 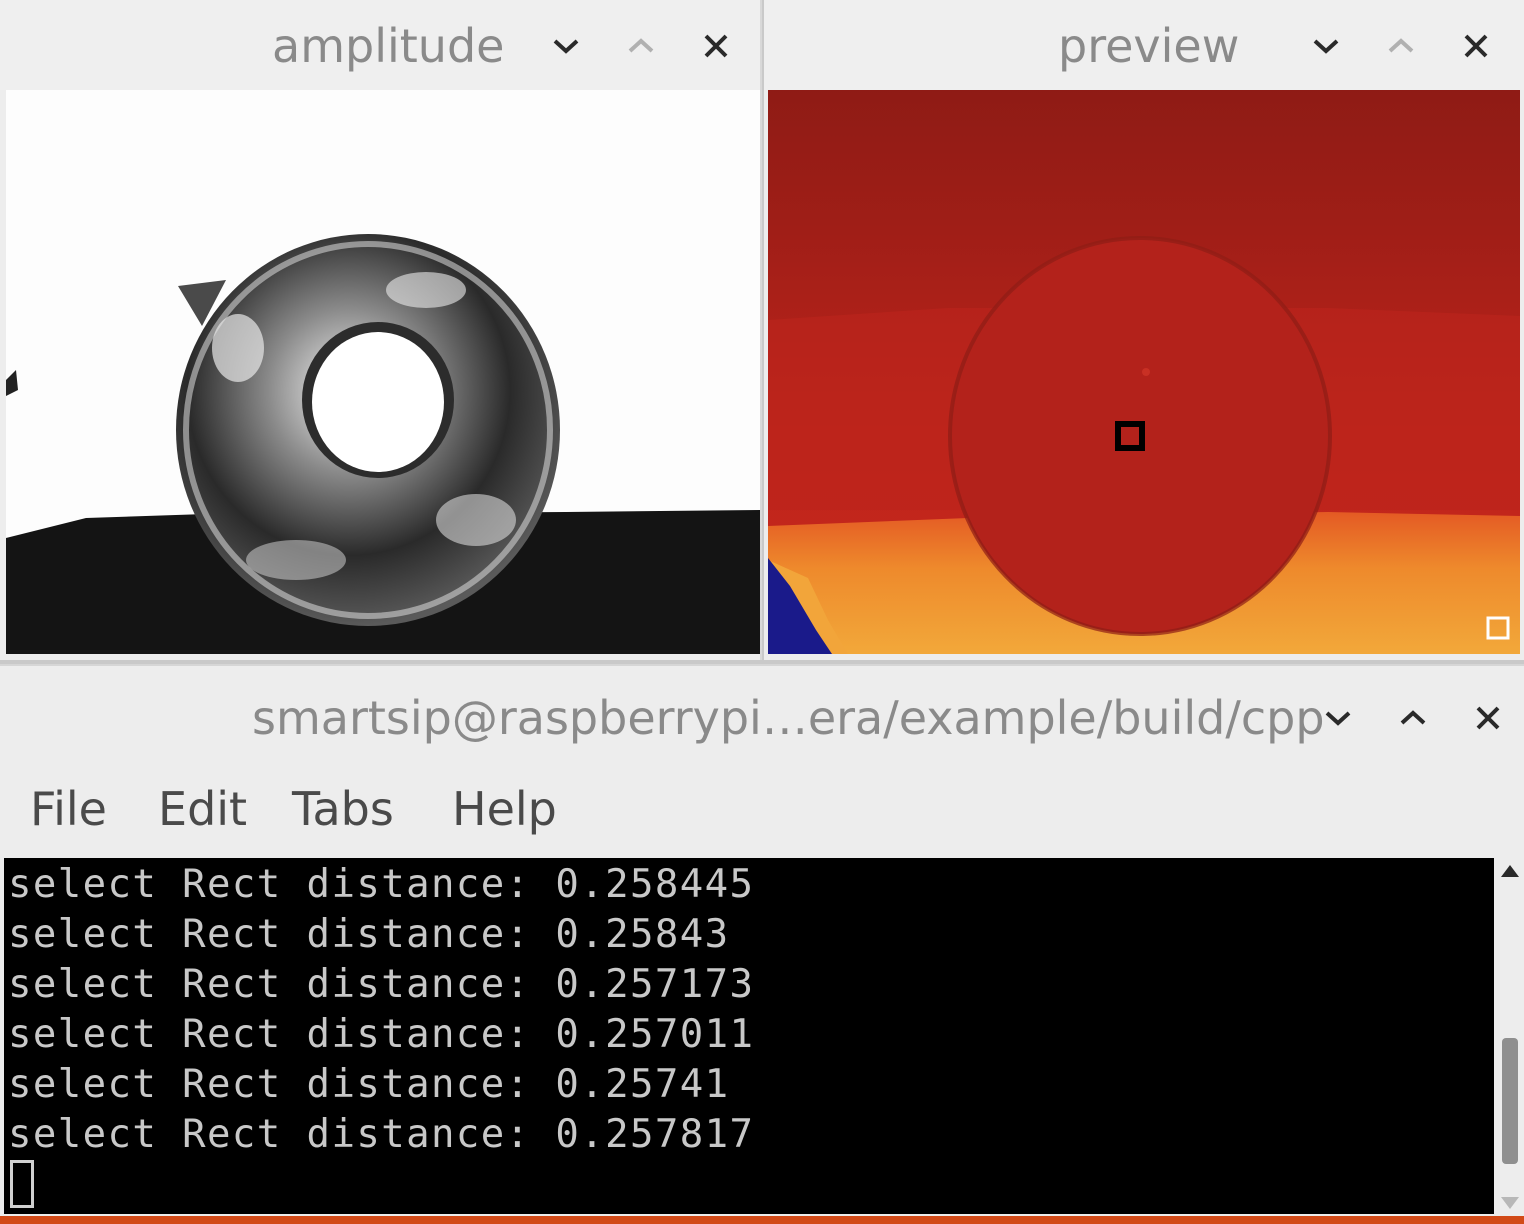 I want to click on menu-tabs: Tabs, so click(x=343, y=811).